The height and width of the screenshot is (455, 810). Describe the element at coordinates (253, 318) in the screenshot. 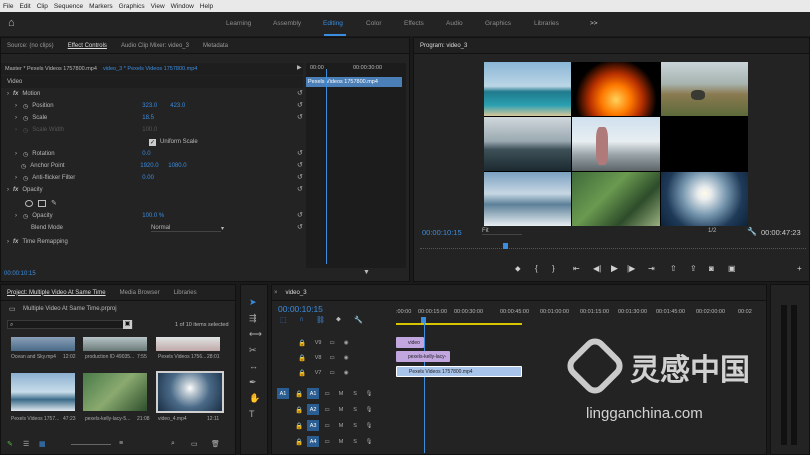

I see `track-select-icon: ⇶` at that location.